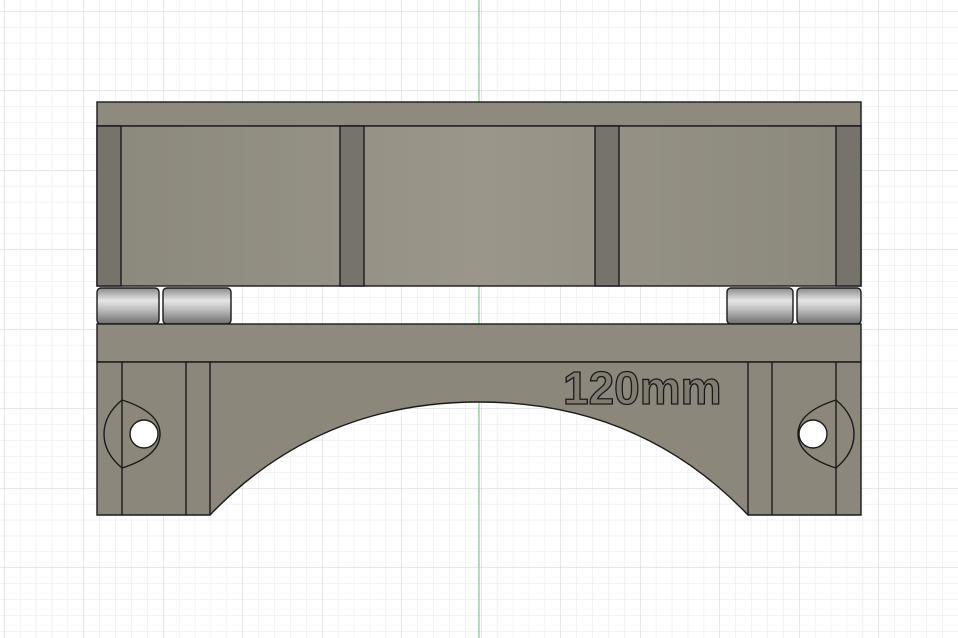 Image resolution: width=958 pixels, height=638 pixels. I want to click on rib-center-left, so click(352, 206).